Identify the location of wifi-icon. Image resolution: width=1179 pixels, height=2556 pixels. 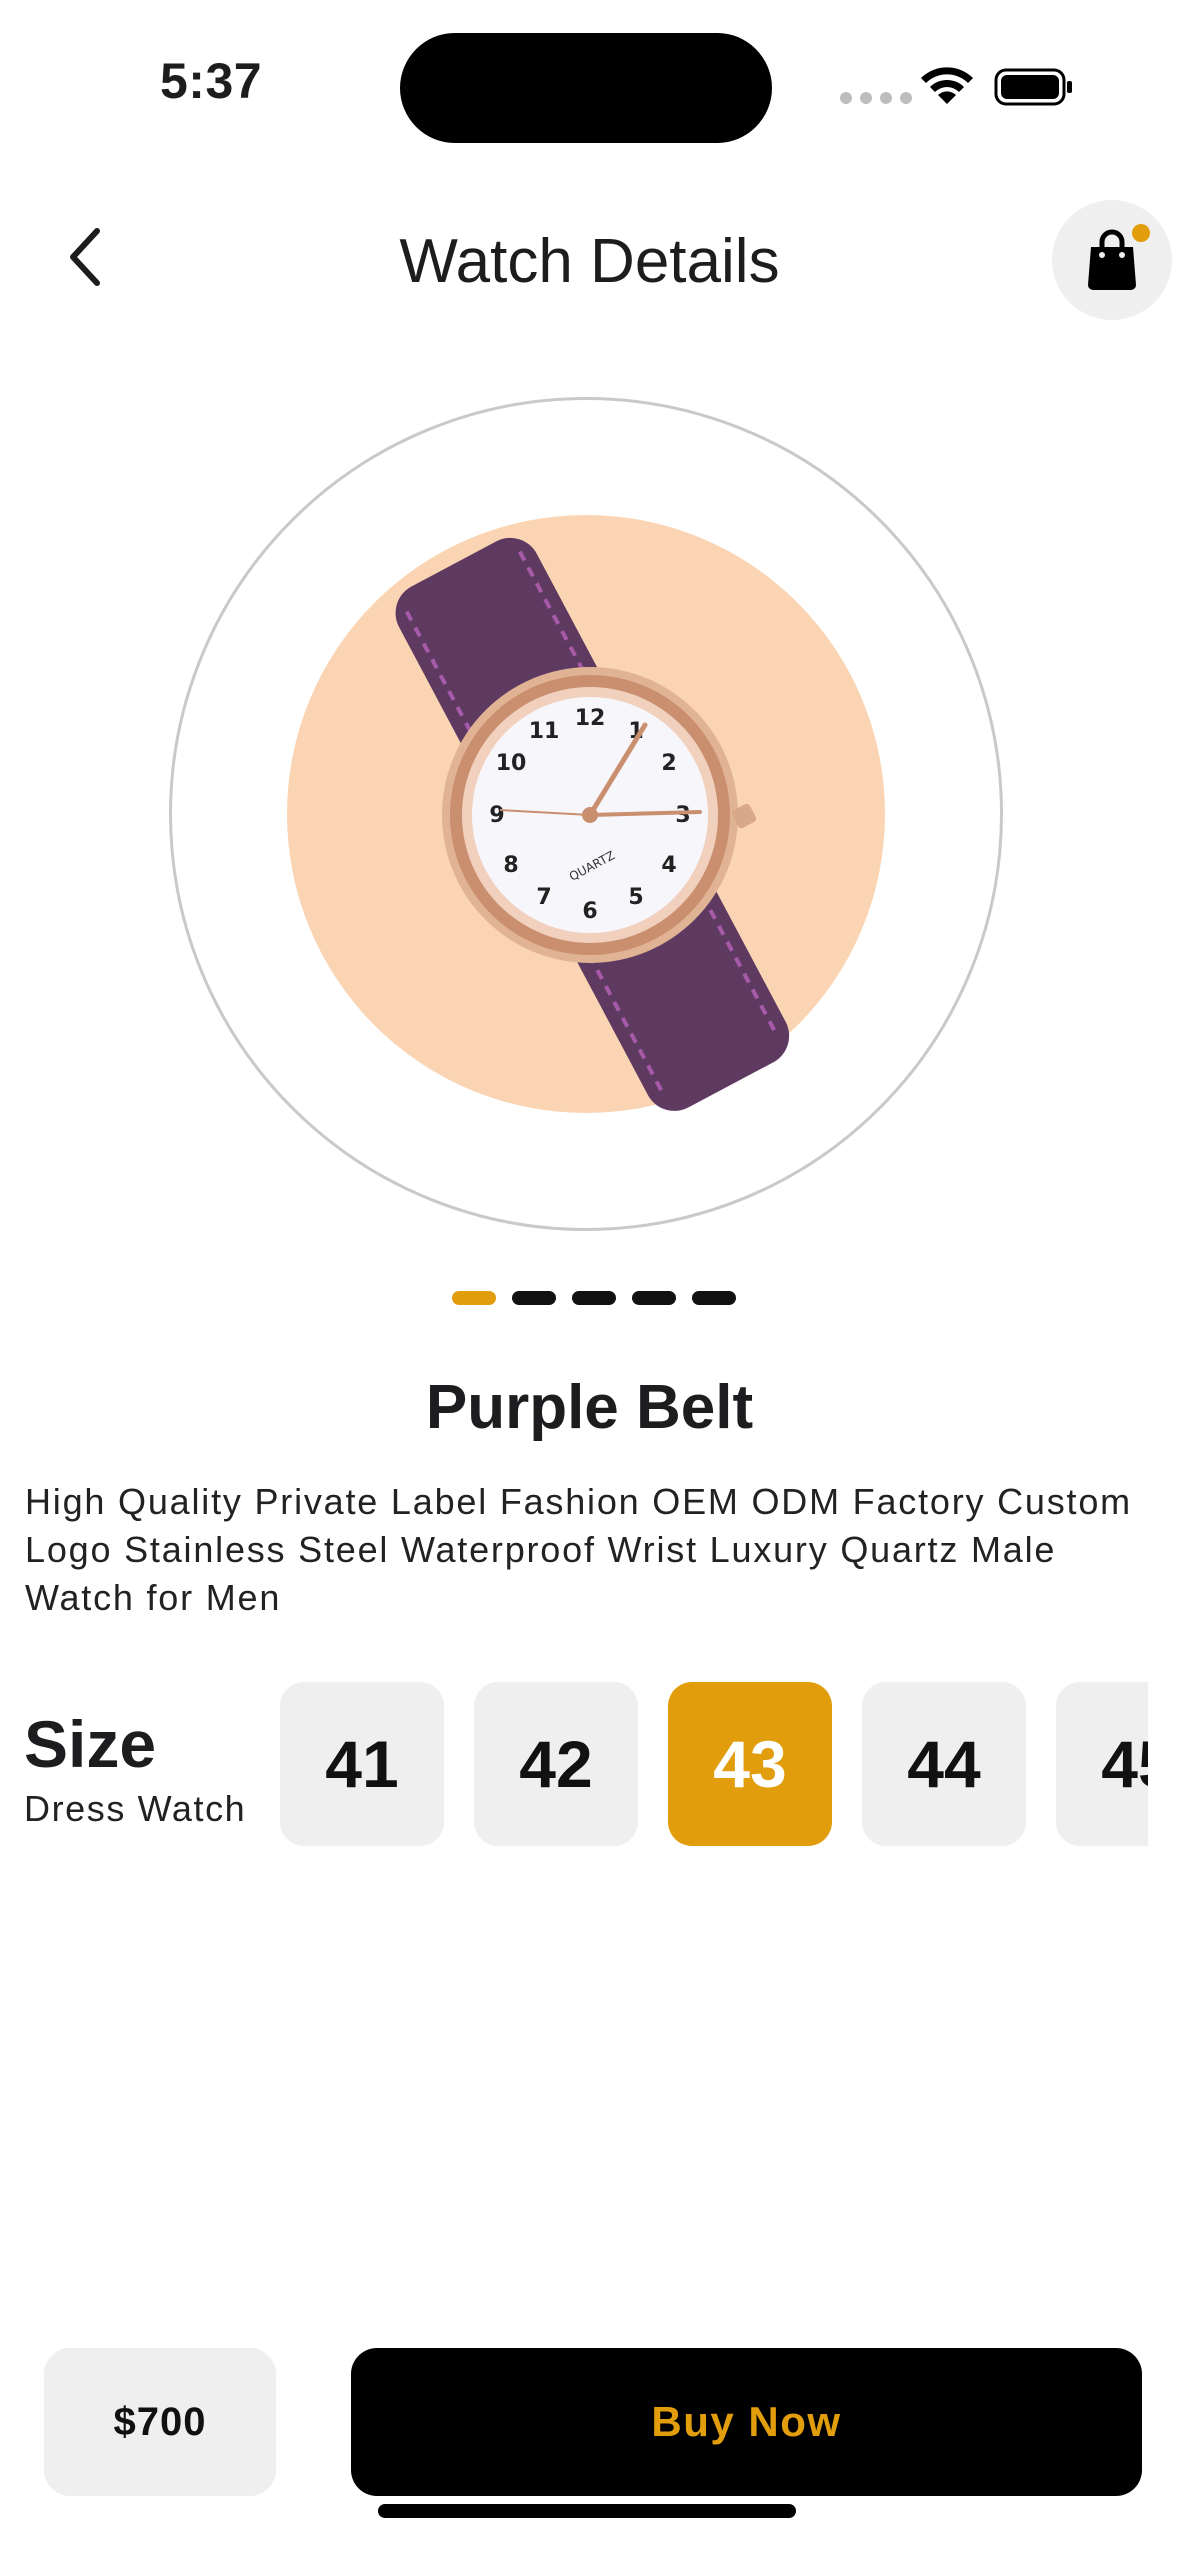
(947, 85).